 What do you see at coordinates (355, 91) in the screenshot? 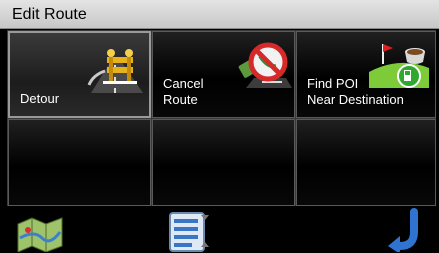
I see `tile-label: Find POI Near Destination` at bounding box center [355, 91].